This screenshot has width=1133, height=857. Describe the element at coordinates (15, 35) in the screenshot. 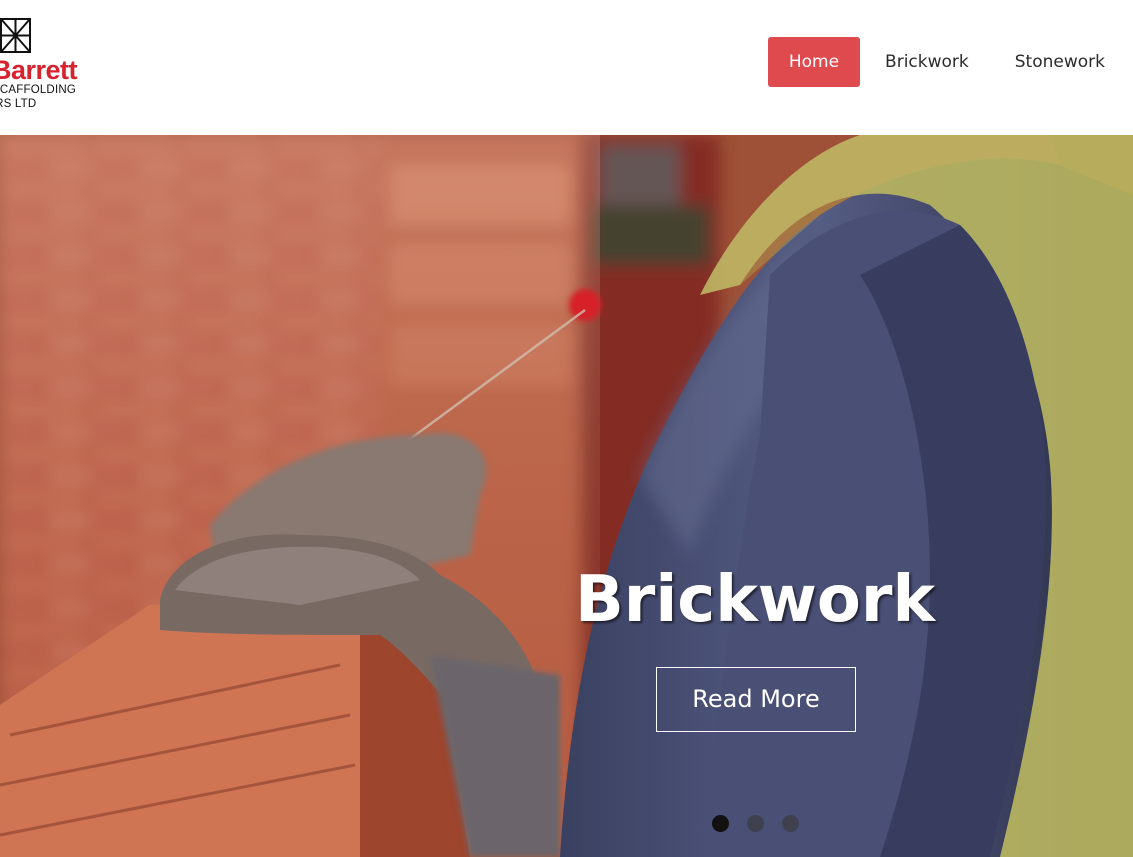

I see `scaffold-grid-icon` at that location.